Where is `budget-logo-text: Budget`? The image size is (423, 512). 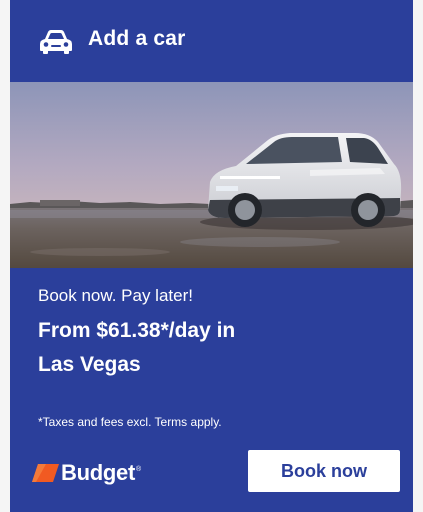 budget-logo-text: Budget is located at coordinates (98, 472).